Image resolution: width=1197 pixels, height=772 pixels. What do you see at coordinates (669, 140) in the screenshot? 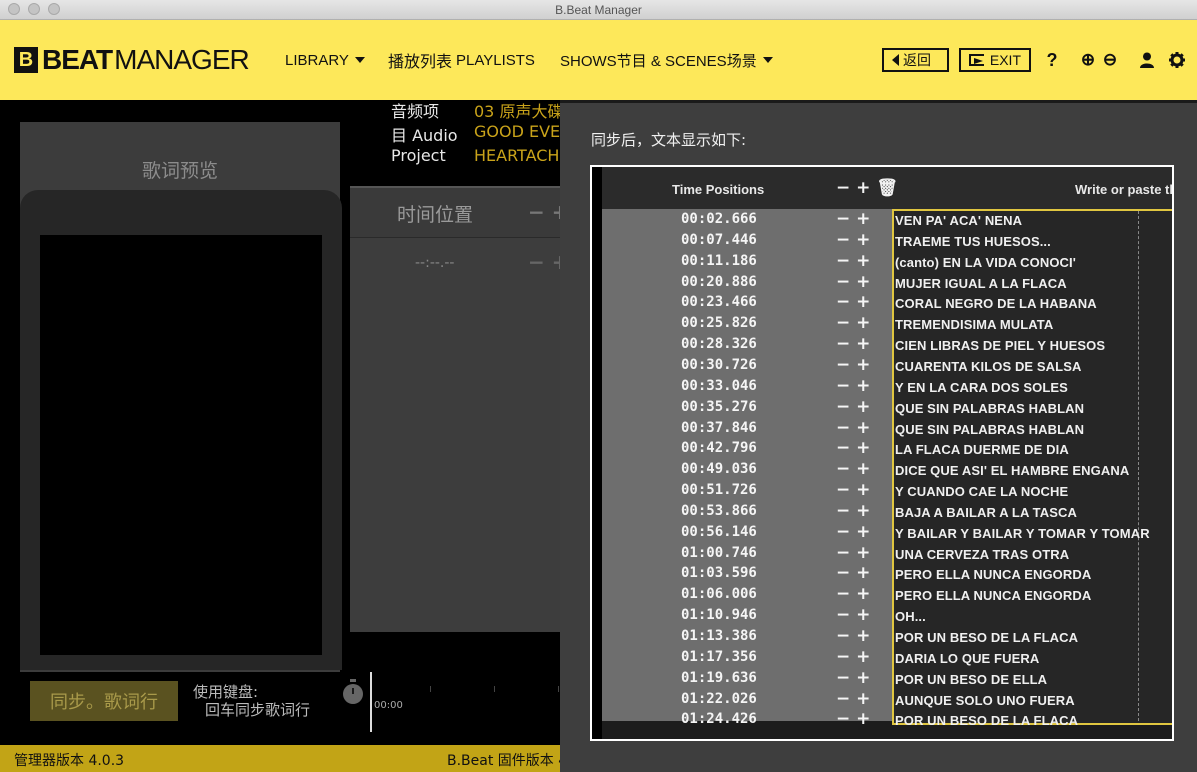
I see `overlay-caption: 同步后，文本显示如下:` at bounding box center [669, 140].